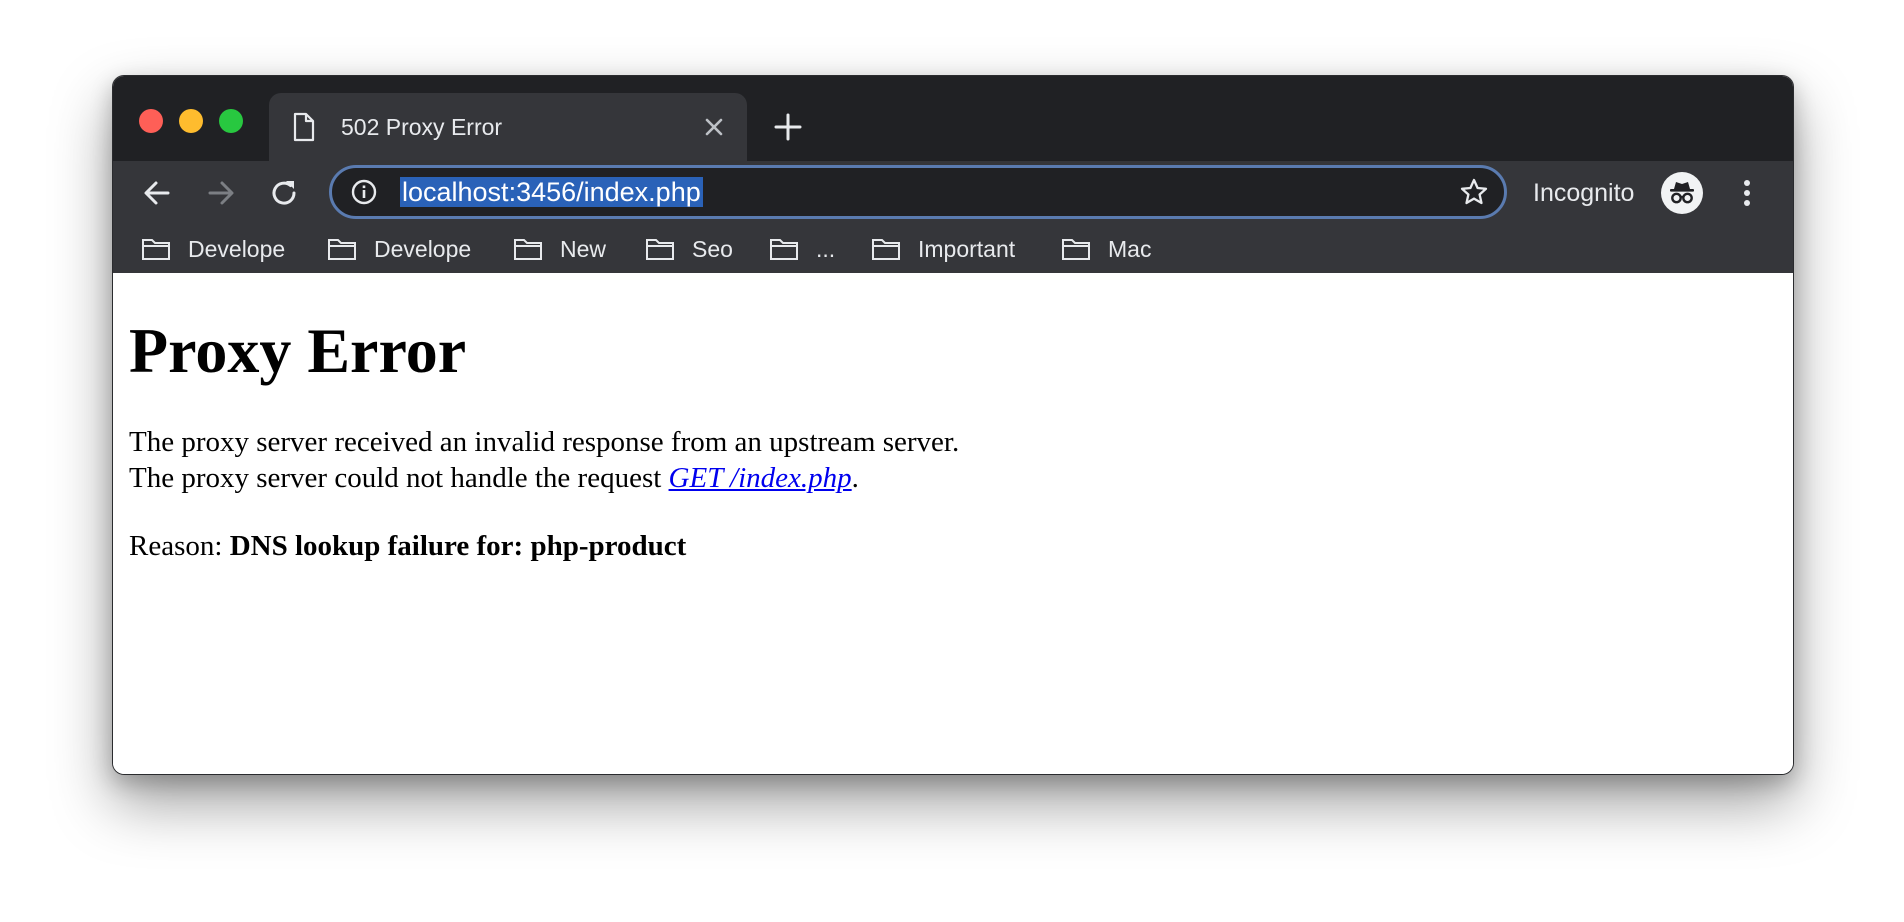 The image size is (1904, 922). What do you see at coordinates (298, 350) in the screenshot?
I see `page-title: Proxy Error` at bounding box center [298, 350].